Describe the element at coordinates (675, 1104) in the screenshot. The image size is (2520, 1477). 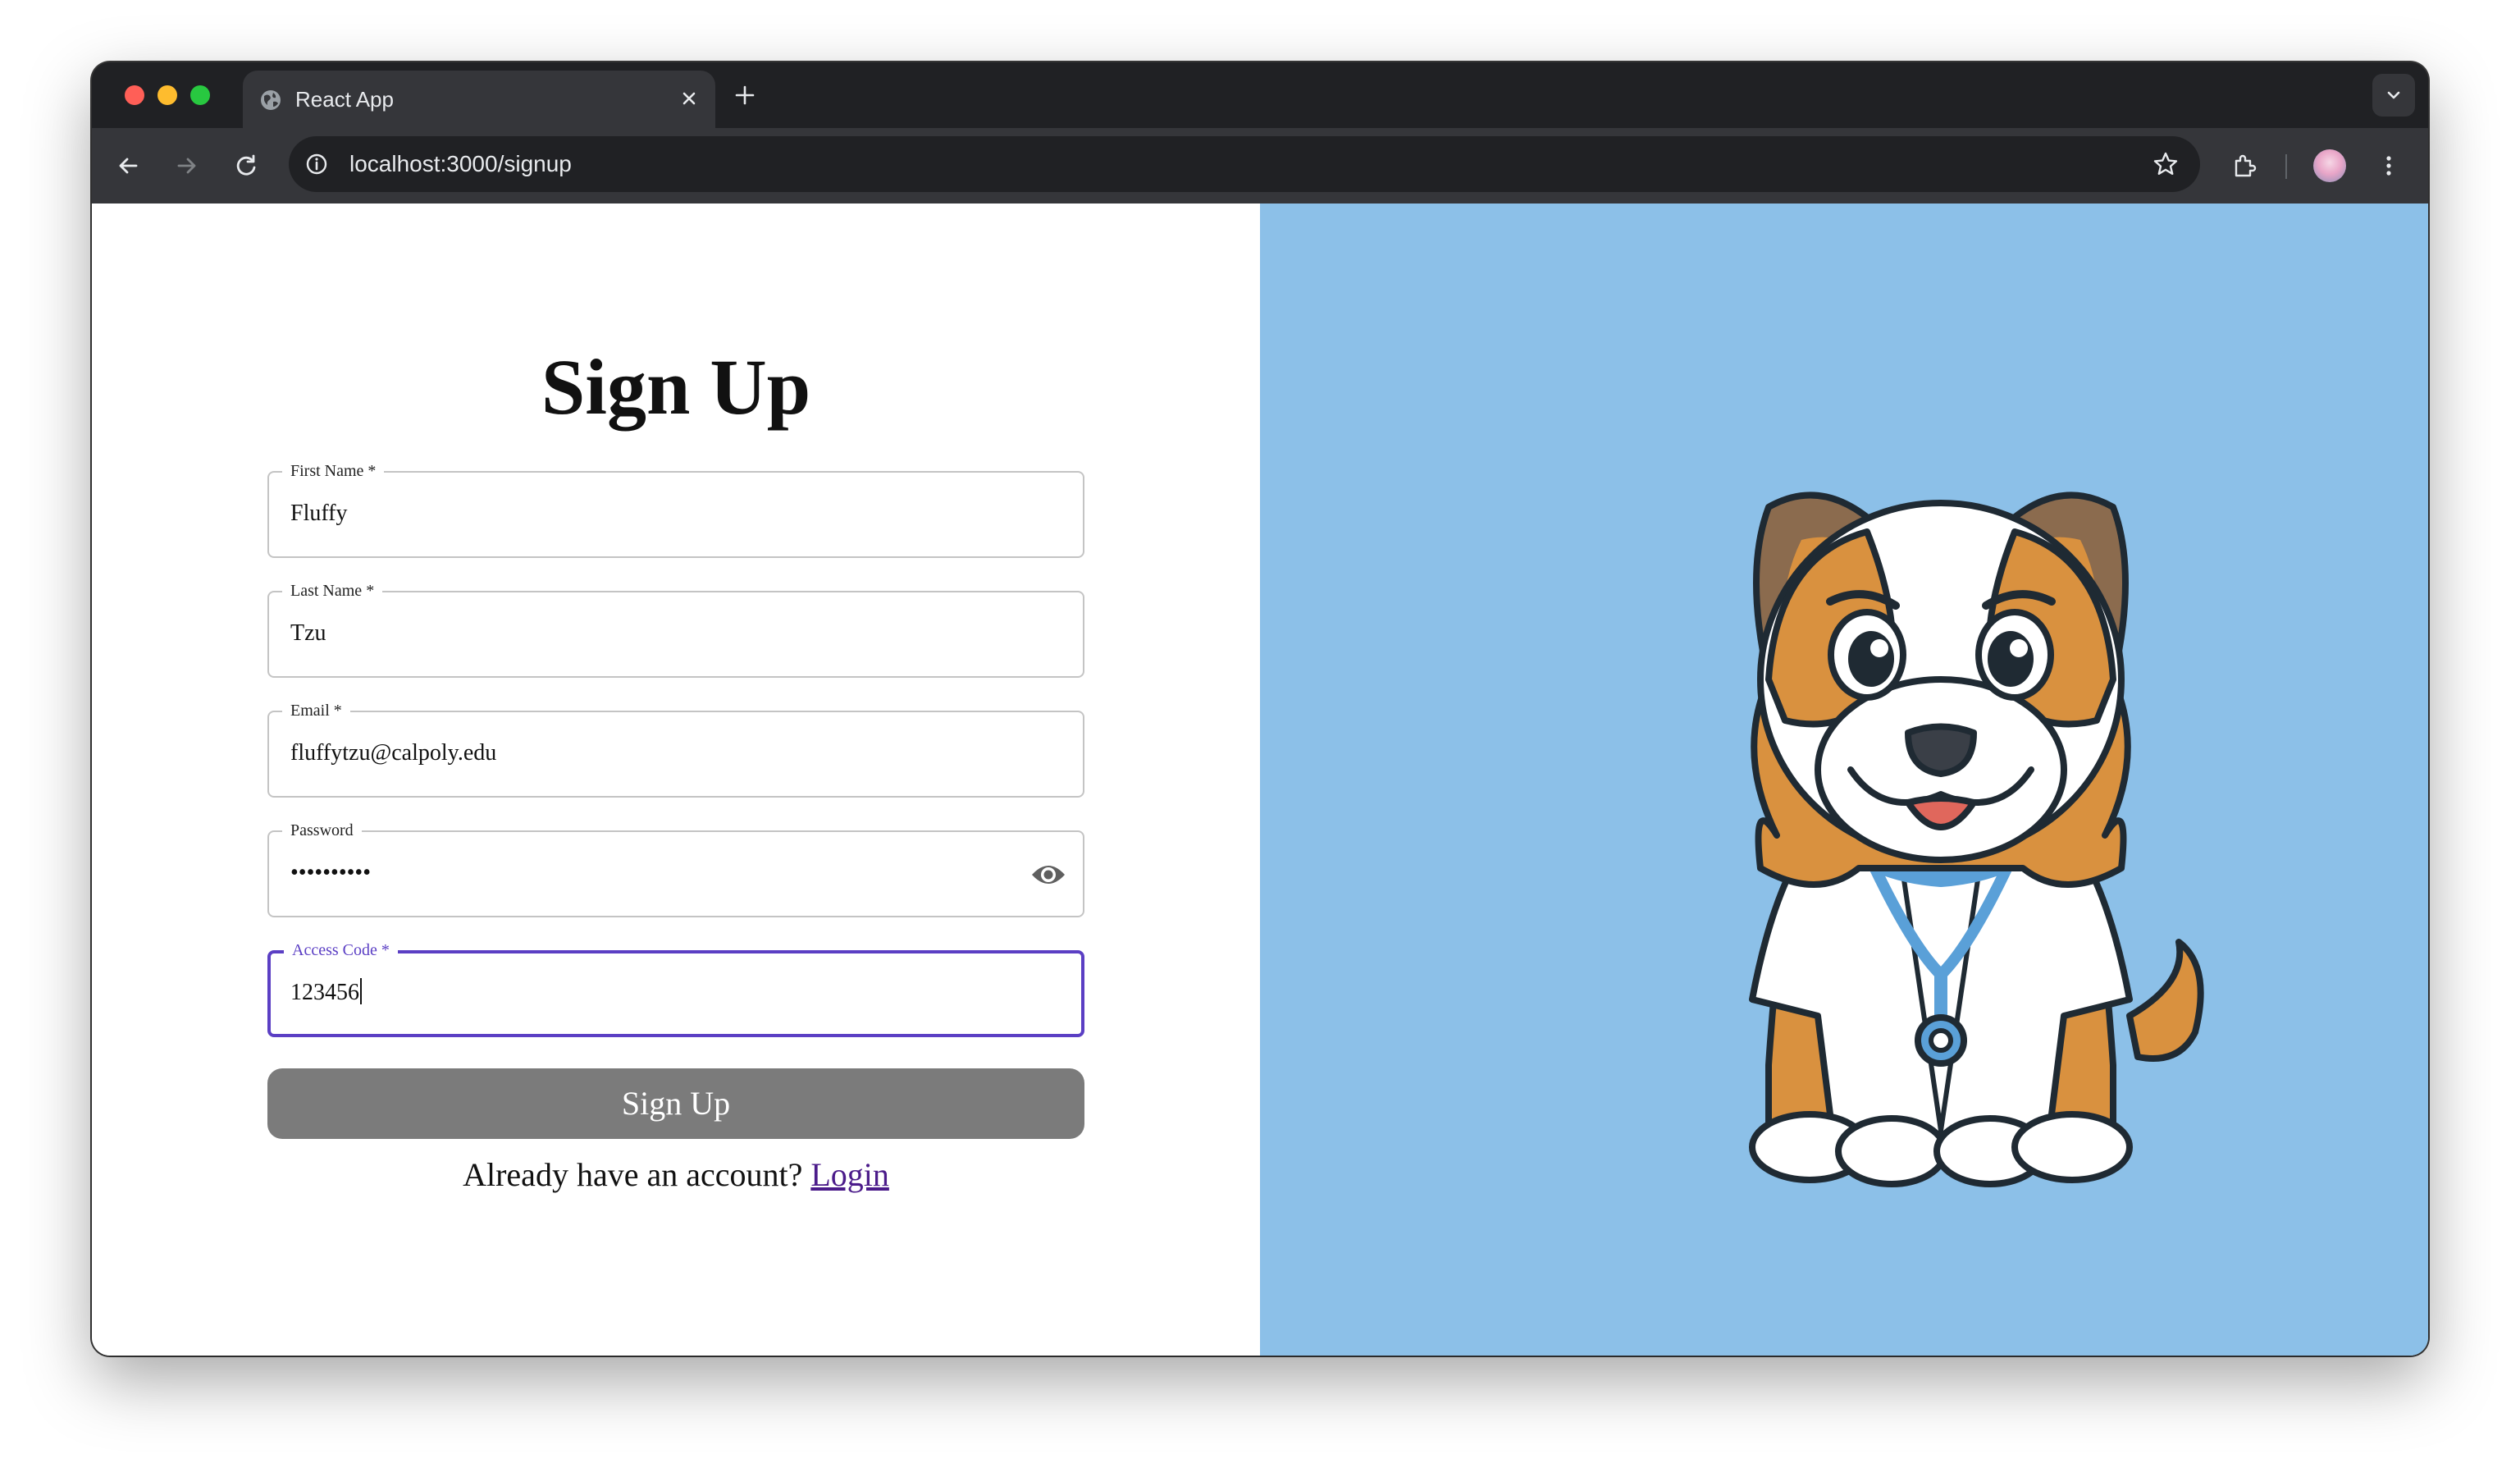
I see `sign-up-button: Sign Up` at that location.